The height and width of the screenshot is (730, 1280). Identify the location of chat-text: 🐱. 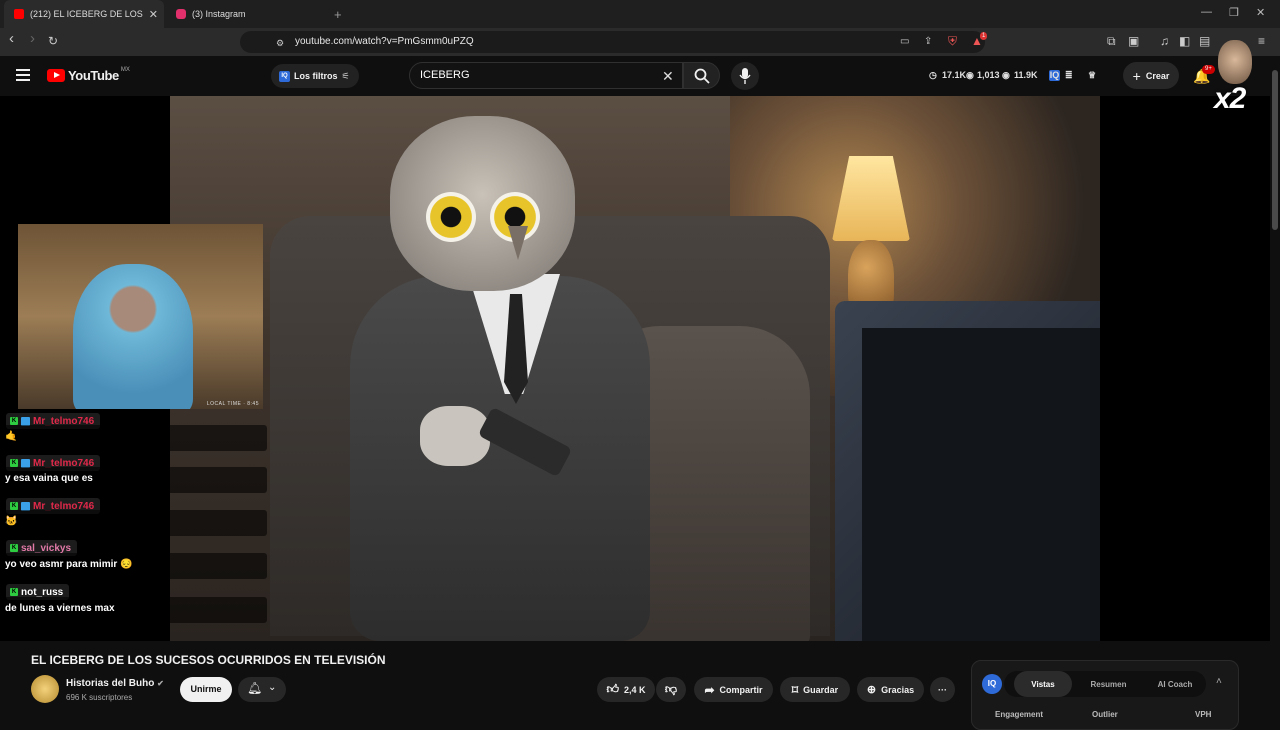
(133, 523).